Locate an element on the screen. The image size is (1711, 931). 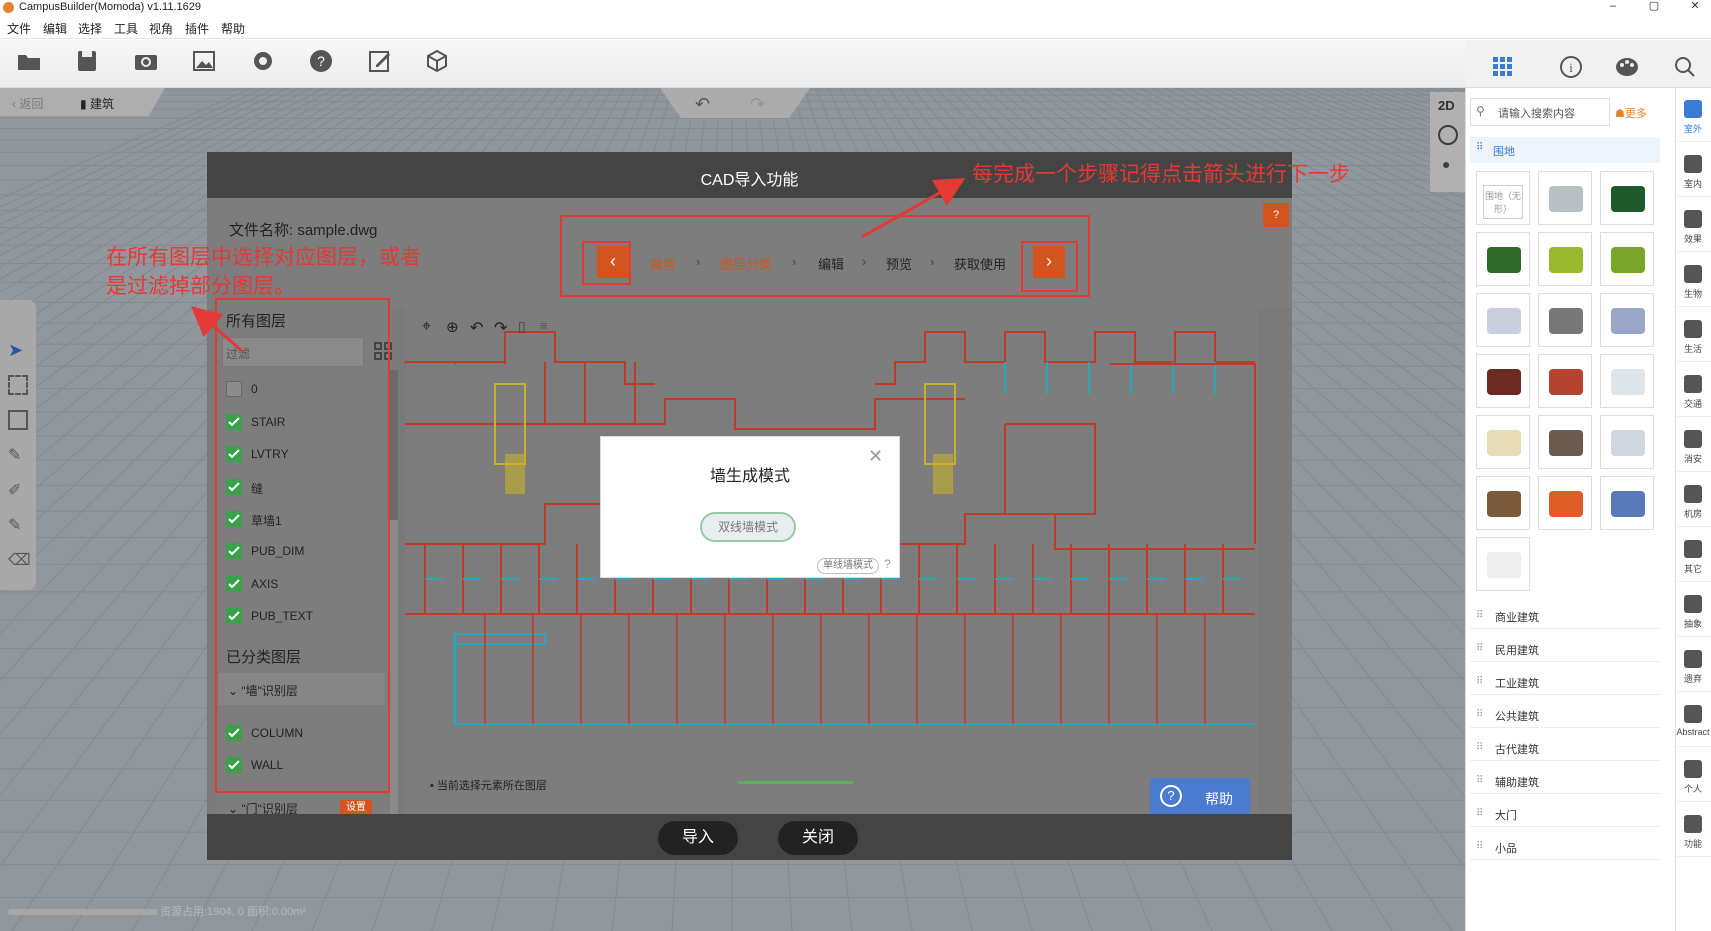
menu-view: 视角 is located at coordinates (161, 28).